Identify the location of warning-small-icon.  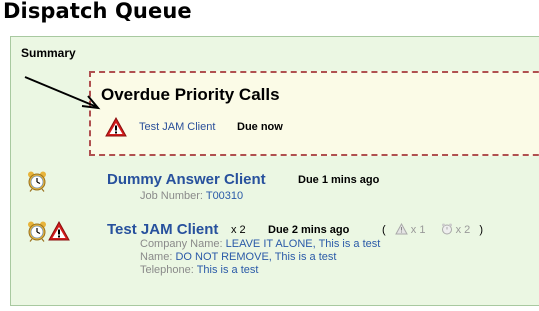
(401, 228).